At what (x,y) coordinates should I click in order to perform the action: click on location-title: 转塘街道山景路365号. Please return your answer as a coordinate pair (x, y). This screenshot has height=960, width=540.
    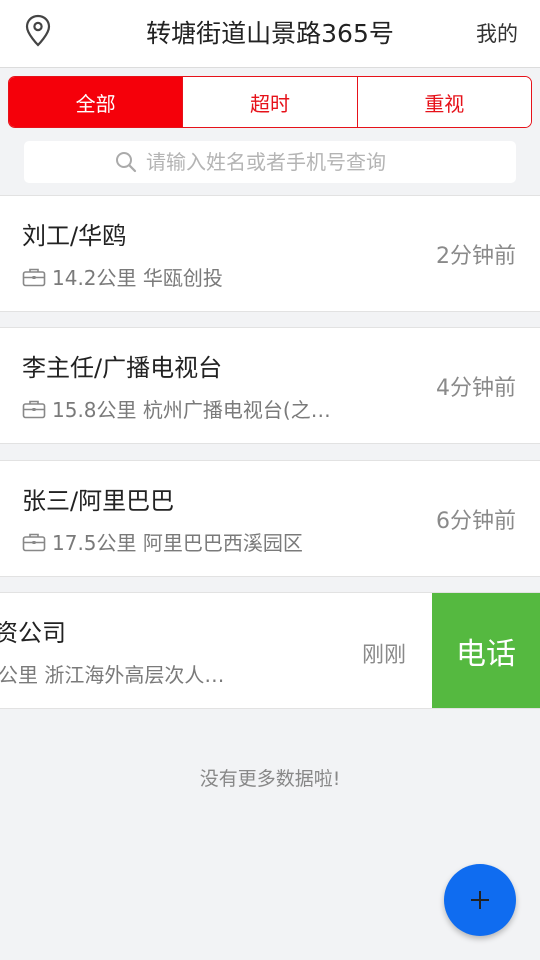
    Looking at the image, I should click on (270, 34).